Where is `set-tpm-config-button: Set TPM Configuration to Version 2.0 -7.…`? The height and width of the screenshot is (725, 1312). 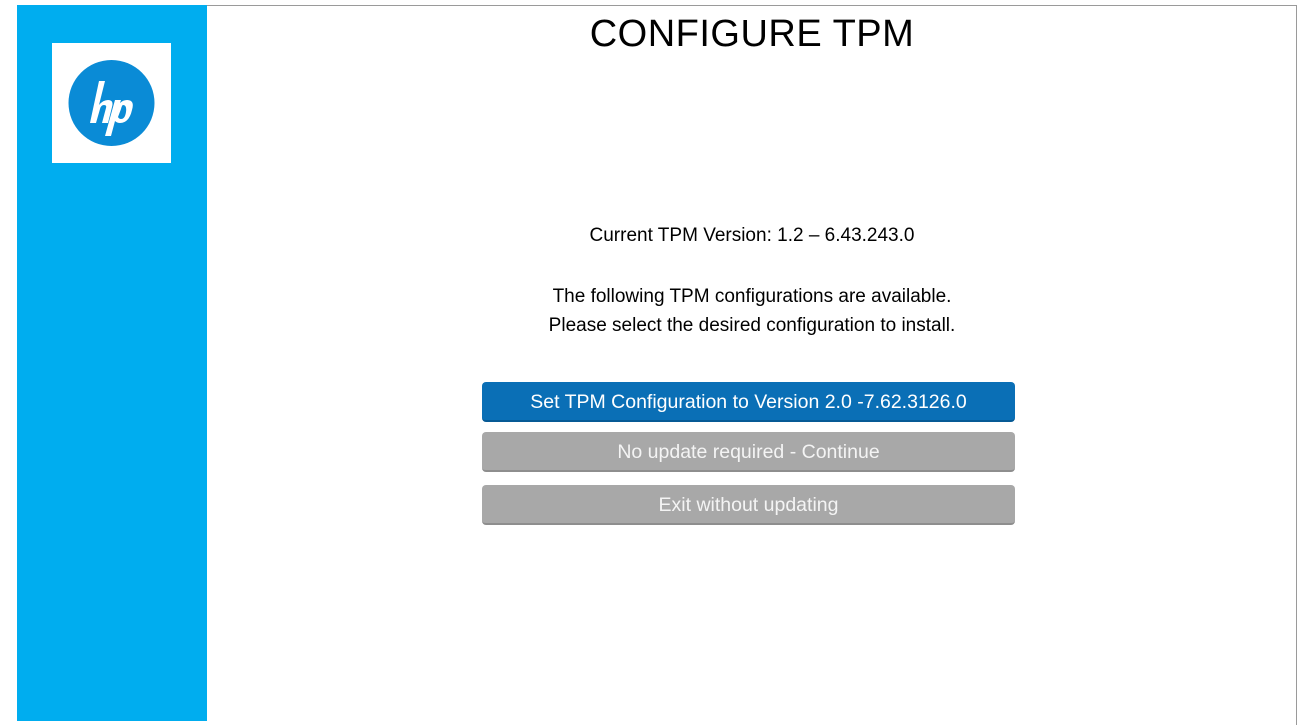 set-tpm-config-button: Set TPM Configuration to Version 2.0 -7.… is located at coordinates (748, 402).